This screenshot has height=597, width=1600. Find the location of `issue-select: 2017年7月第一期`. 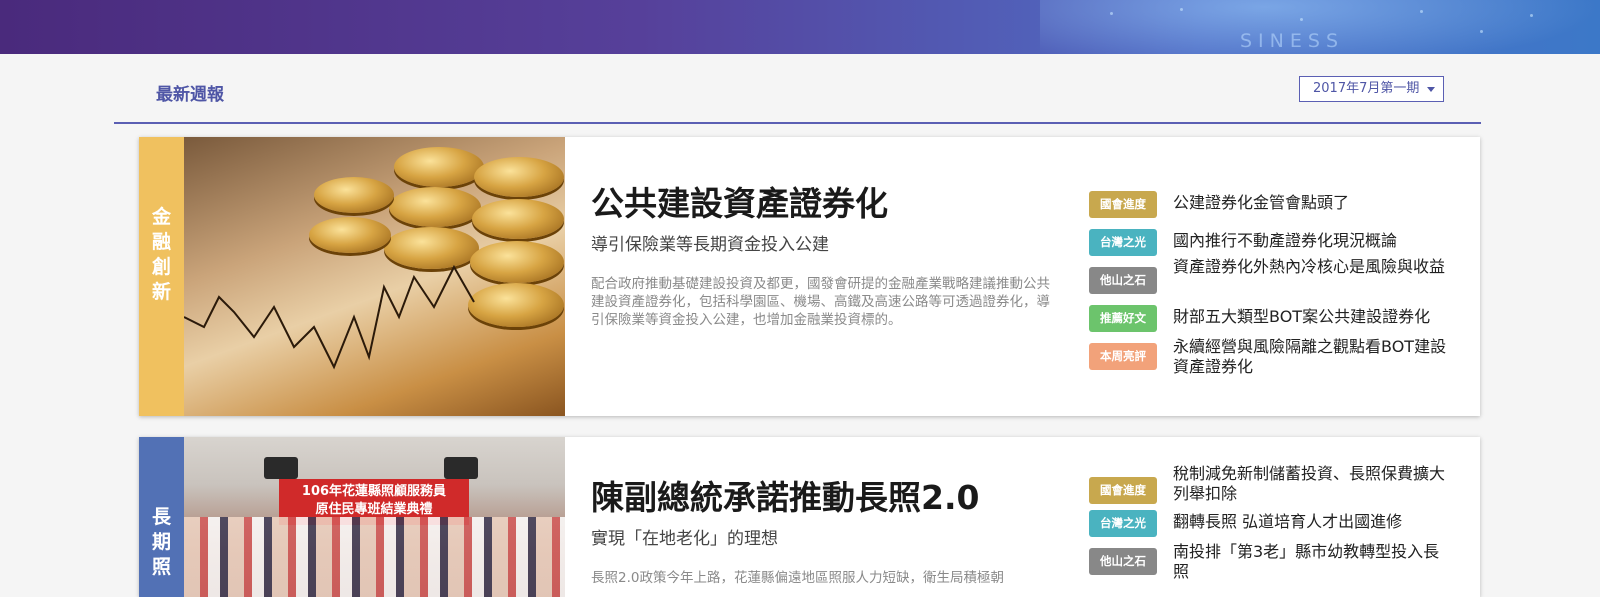

issue-select: 2017年7月第一期 is located at coordinates (1371, 89).